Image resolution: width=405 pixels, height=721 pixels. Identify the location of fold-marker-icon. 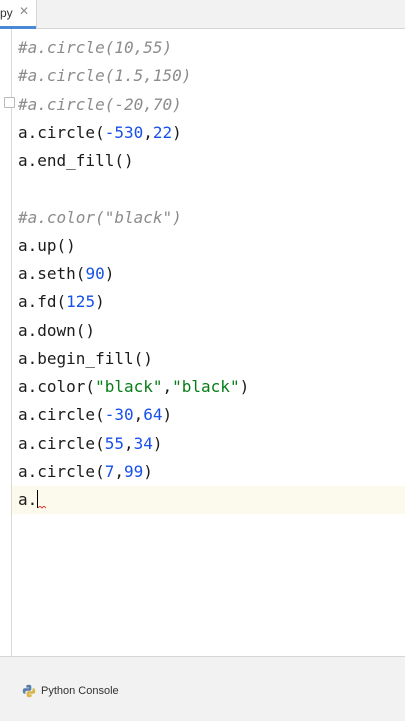
(9, 102).